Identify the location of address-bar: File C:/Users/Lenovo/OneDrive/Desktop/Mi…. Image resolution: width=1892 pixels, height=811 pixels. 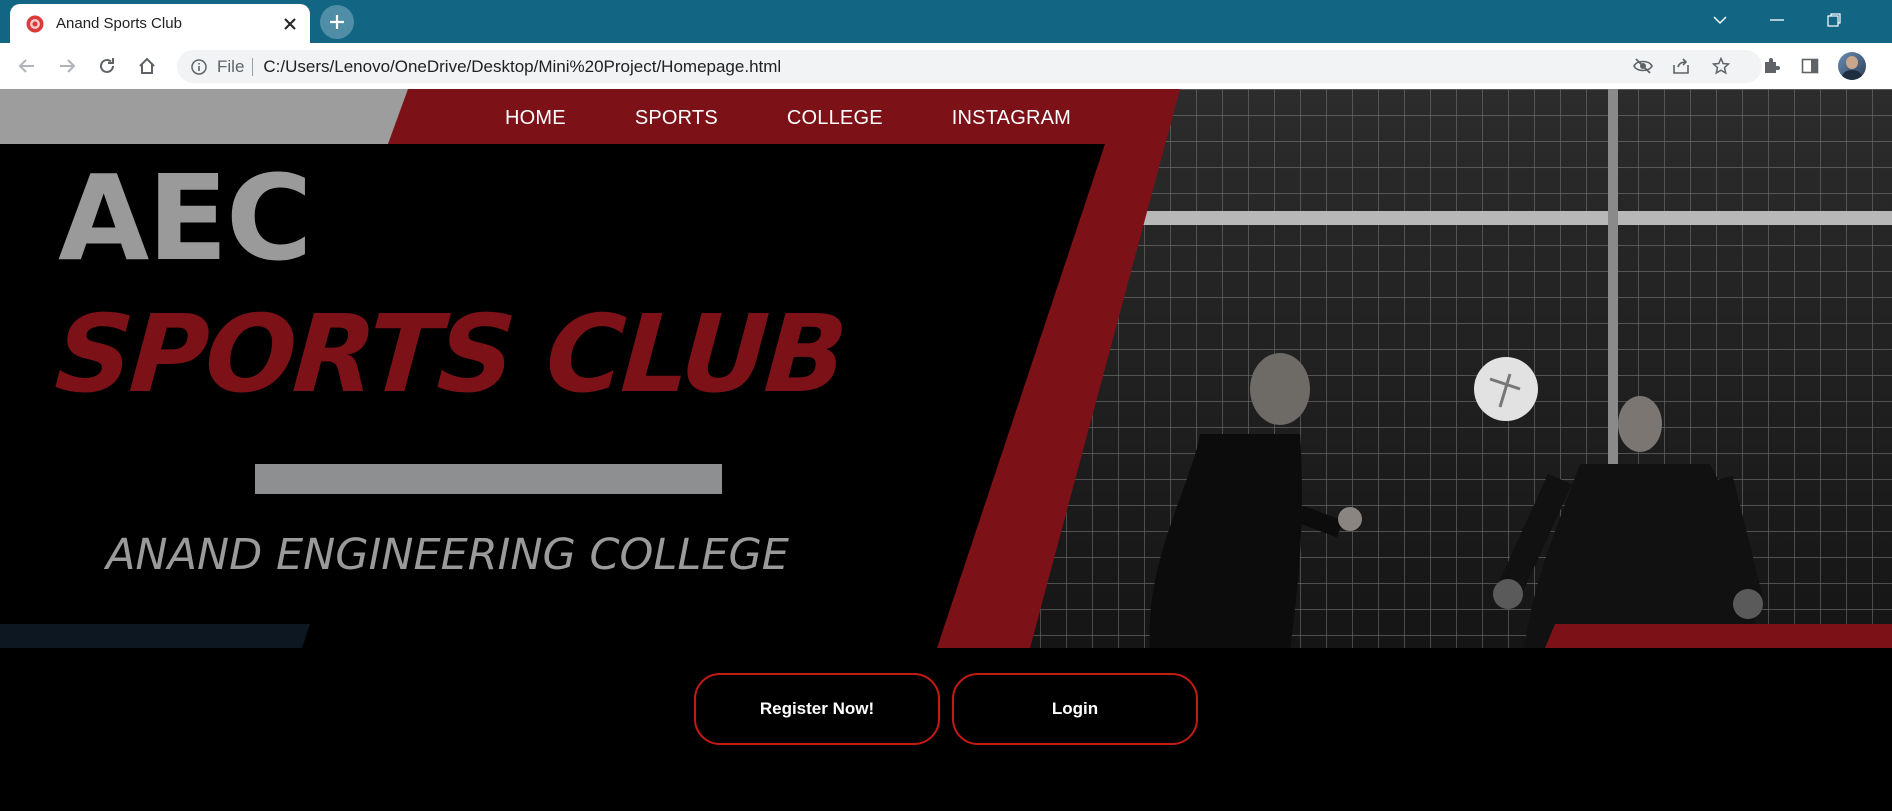
(969, 66).